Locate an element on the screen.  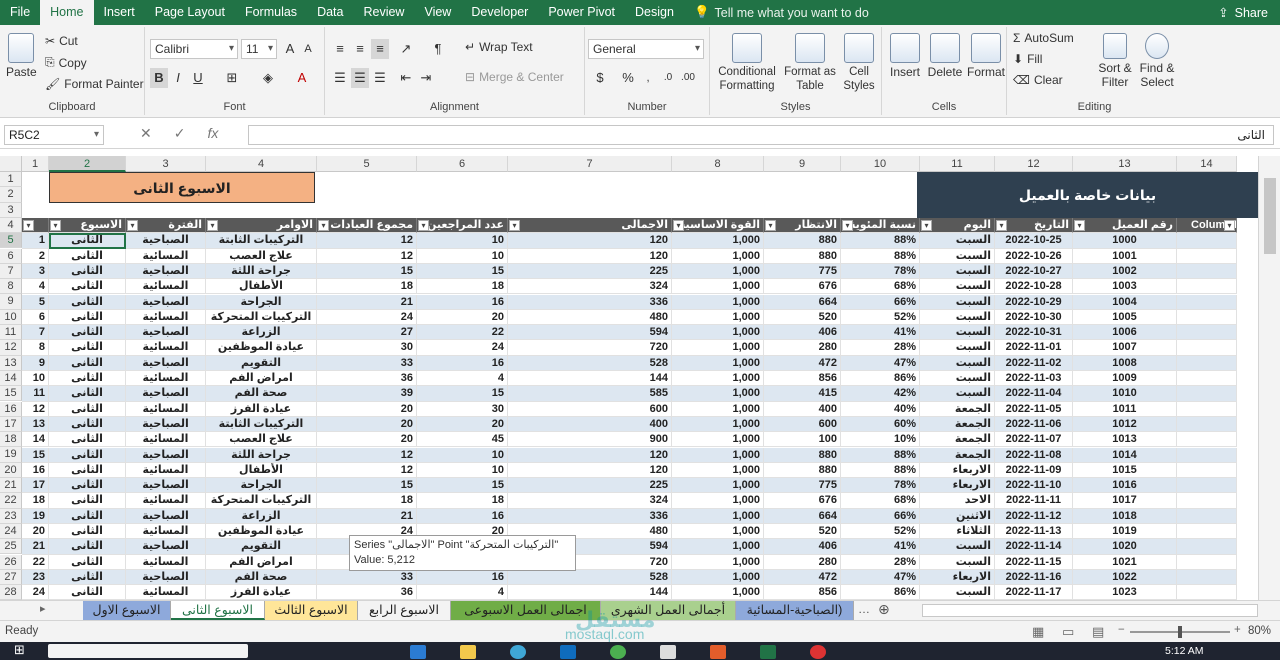
table-cell: 4 is located at coordinates (35, 287).